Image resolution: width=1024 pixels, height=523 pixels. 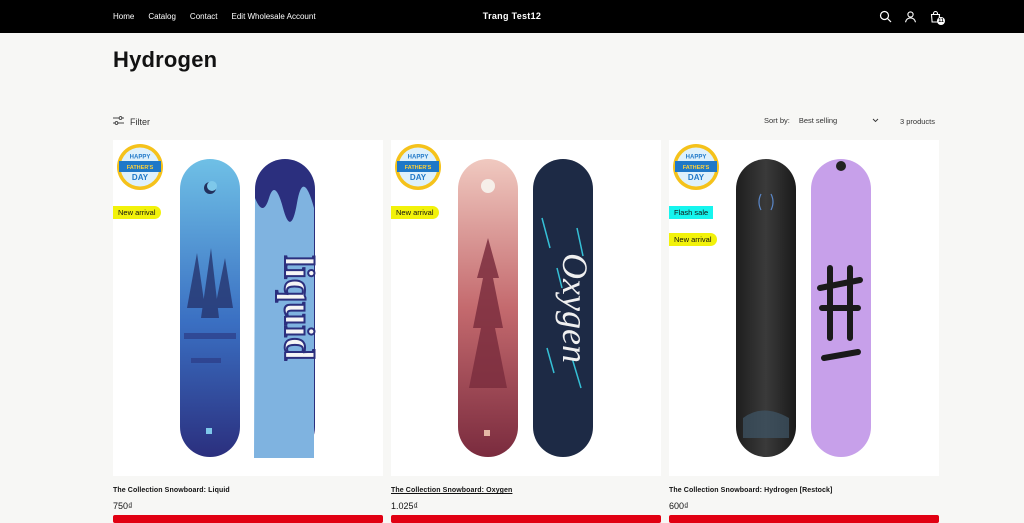 I want to click on user-icon, so click(x=910, y=16).